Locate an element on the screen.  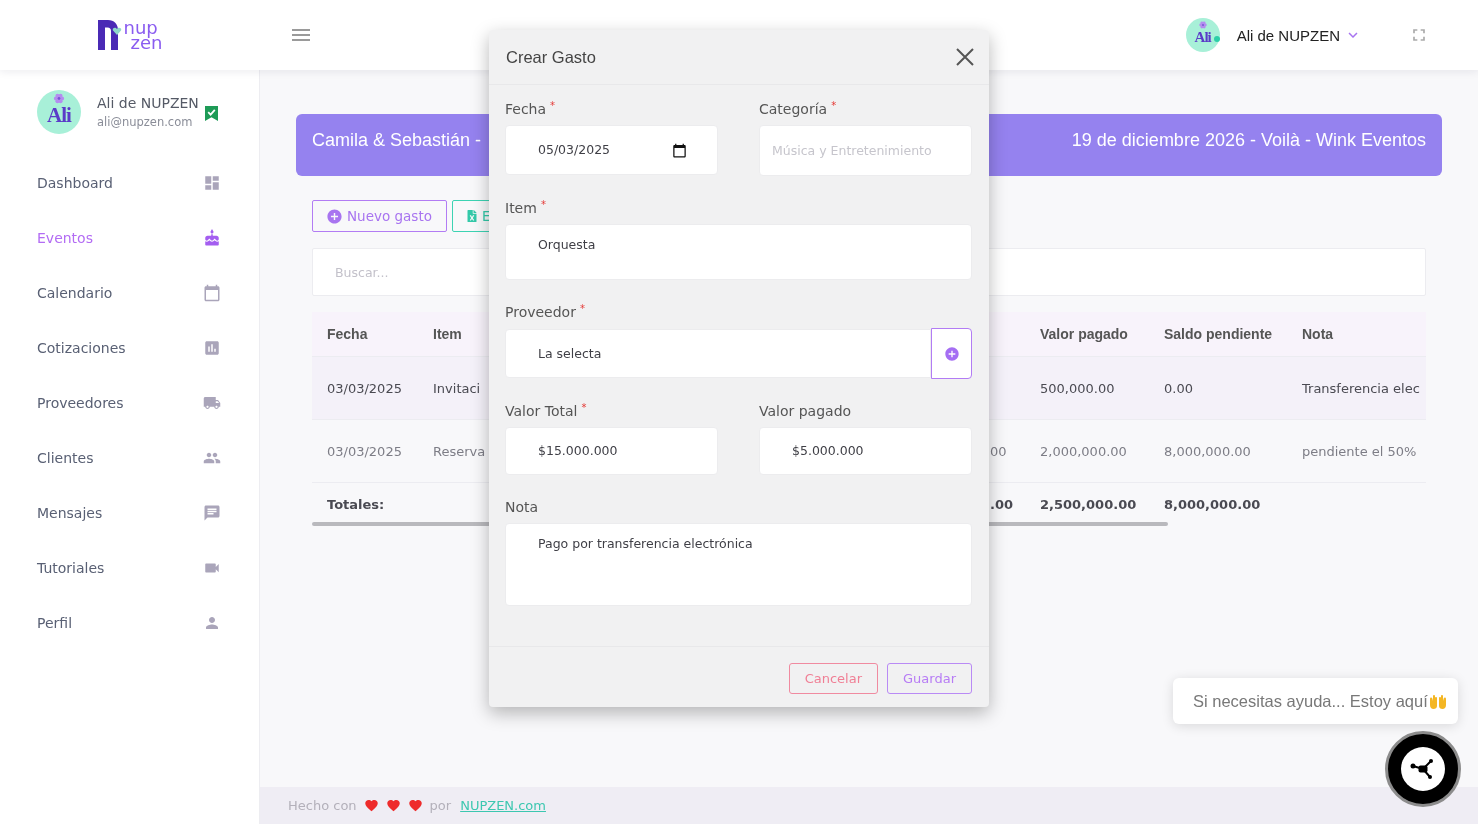
field-label: Categoría is located at coordinates (793, 109).